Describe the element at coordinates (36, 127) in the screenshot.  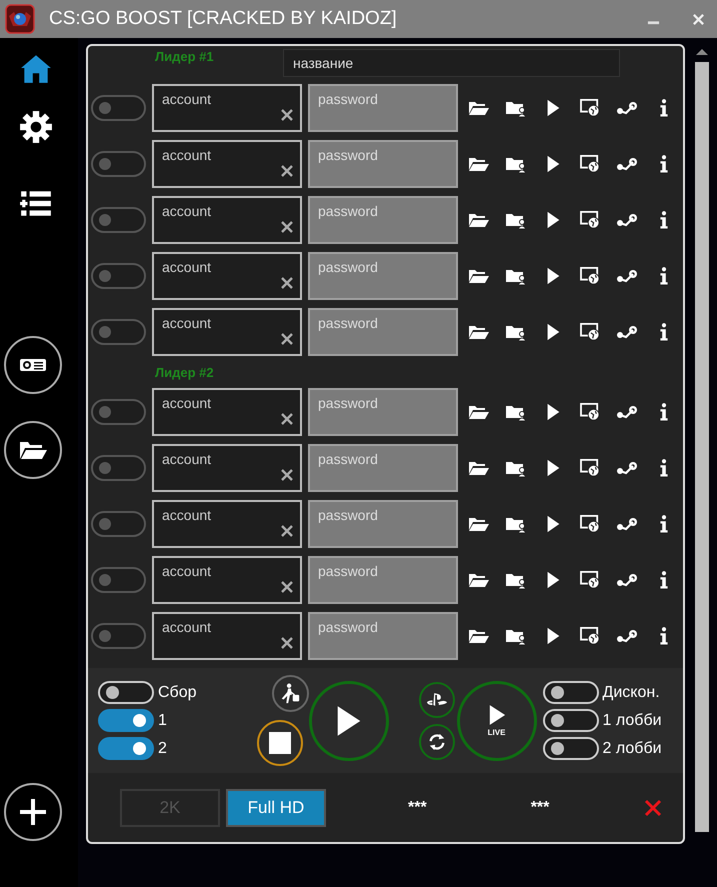
I see `settings-icon` at that location.